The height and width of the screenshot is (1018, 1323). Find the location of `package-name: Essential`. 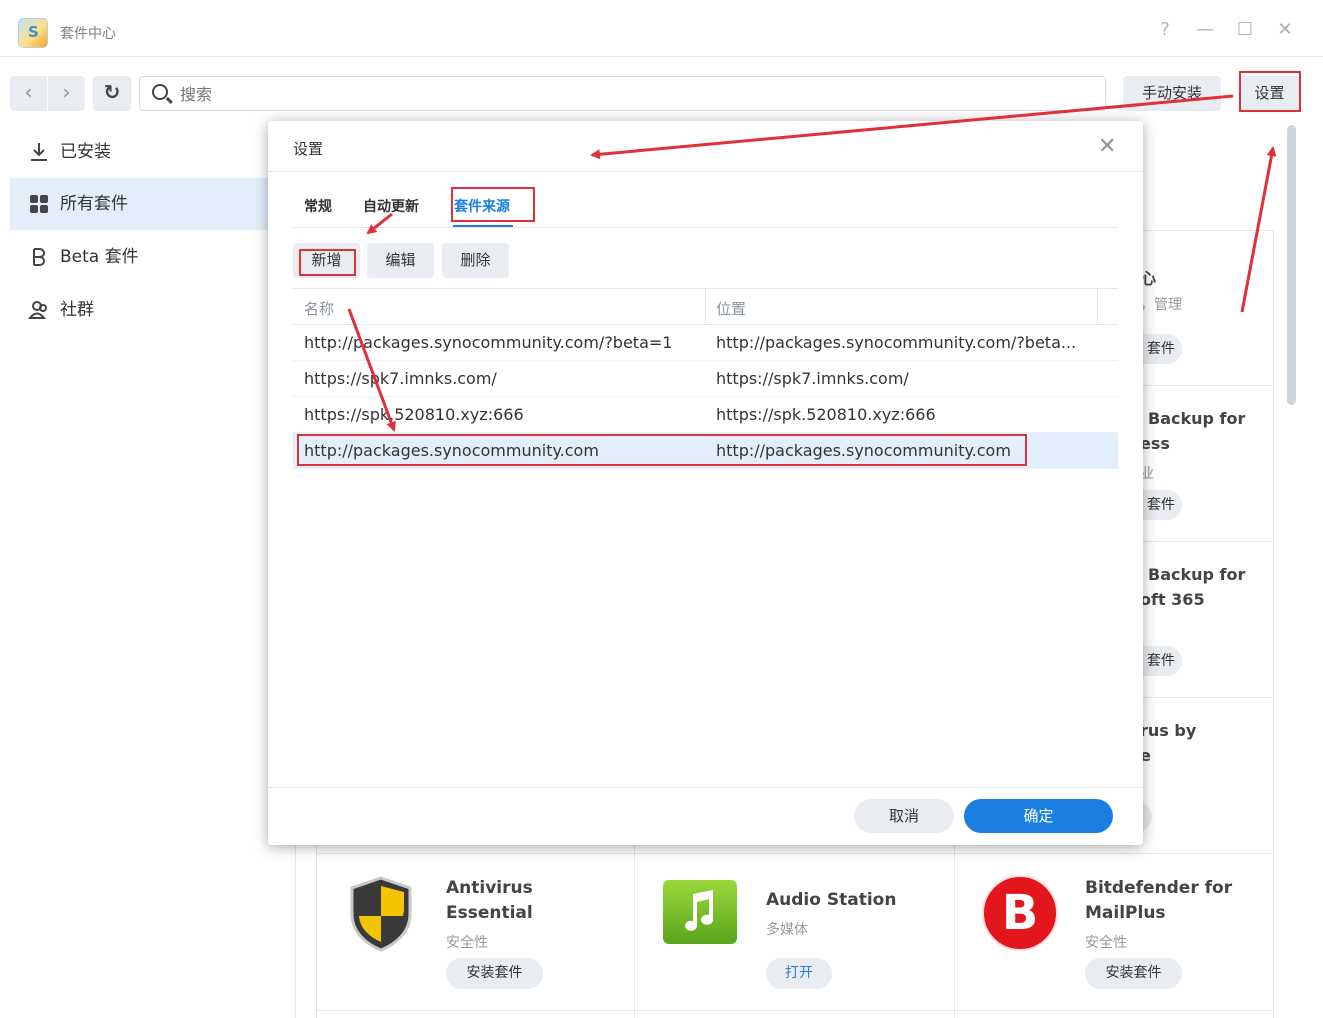

package-name: Essential is located at coordinates (489, 913).